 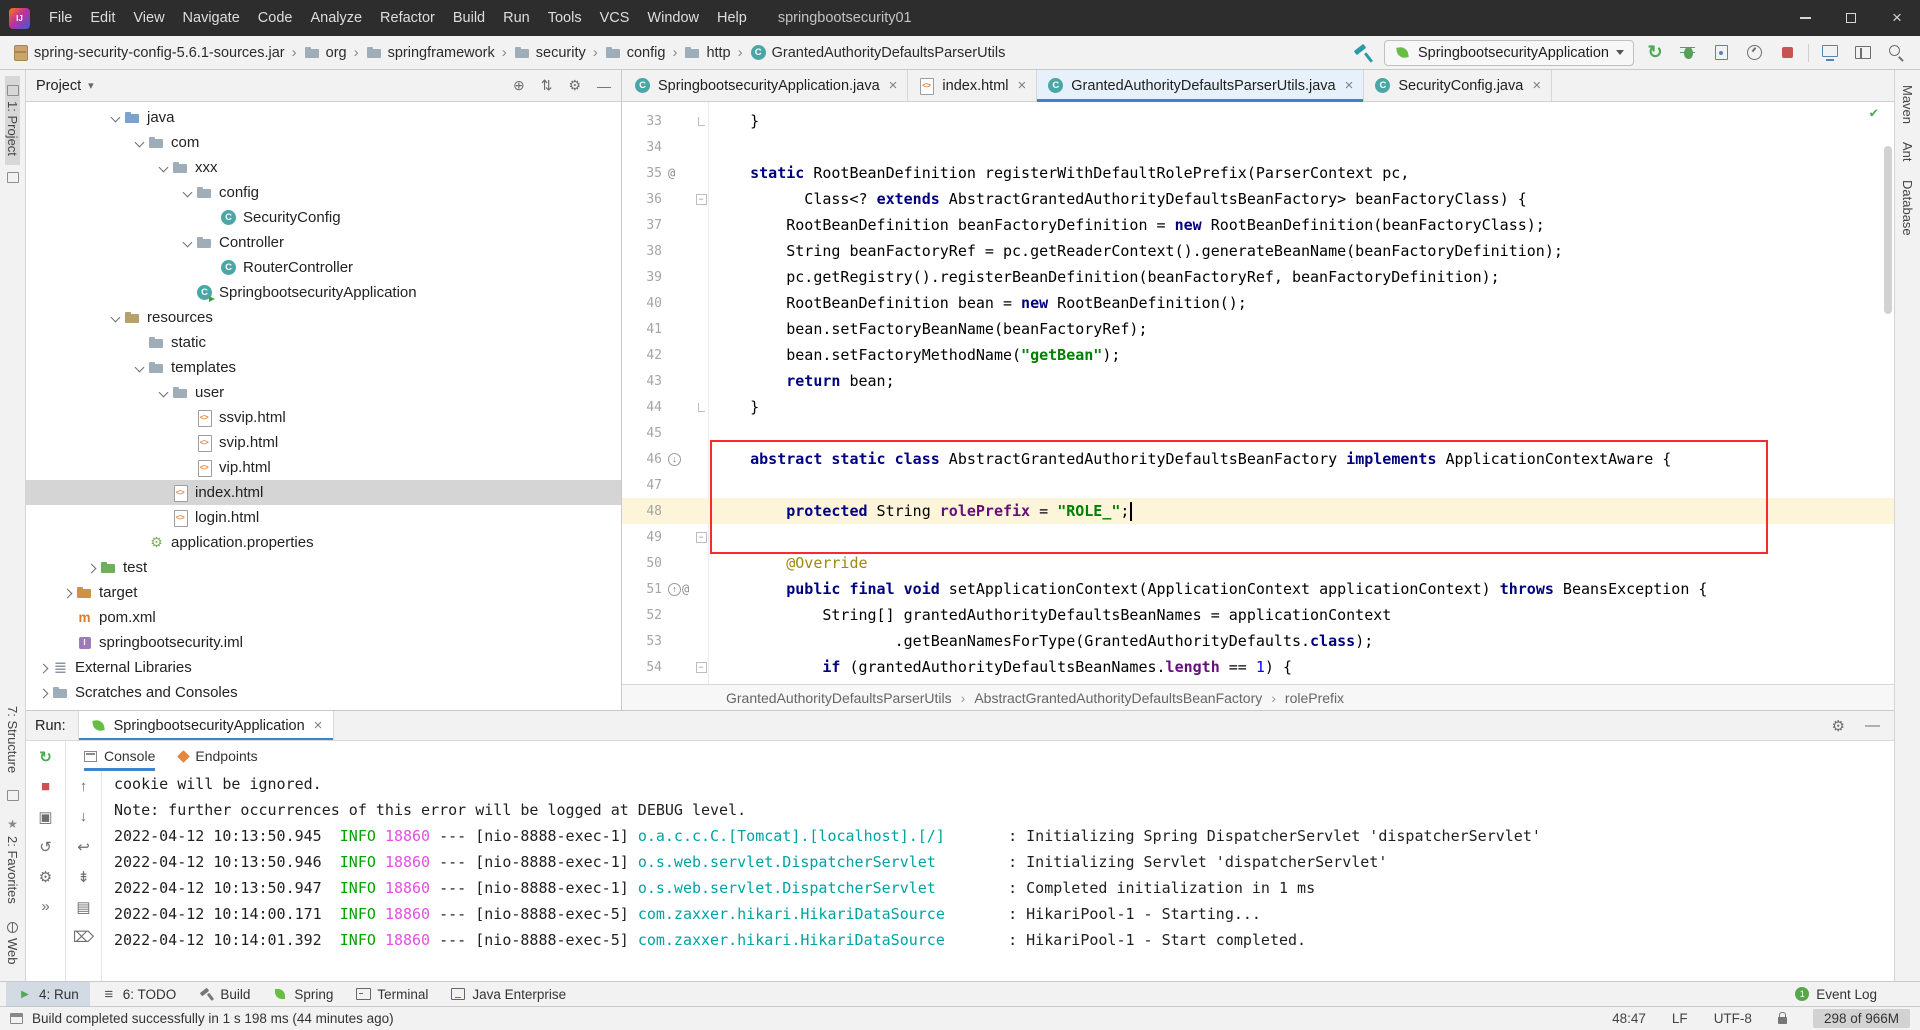 I want to click on tree-item: resources, so click(x=323, y=317).